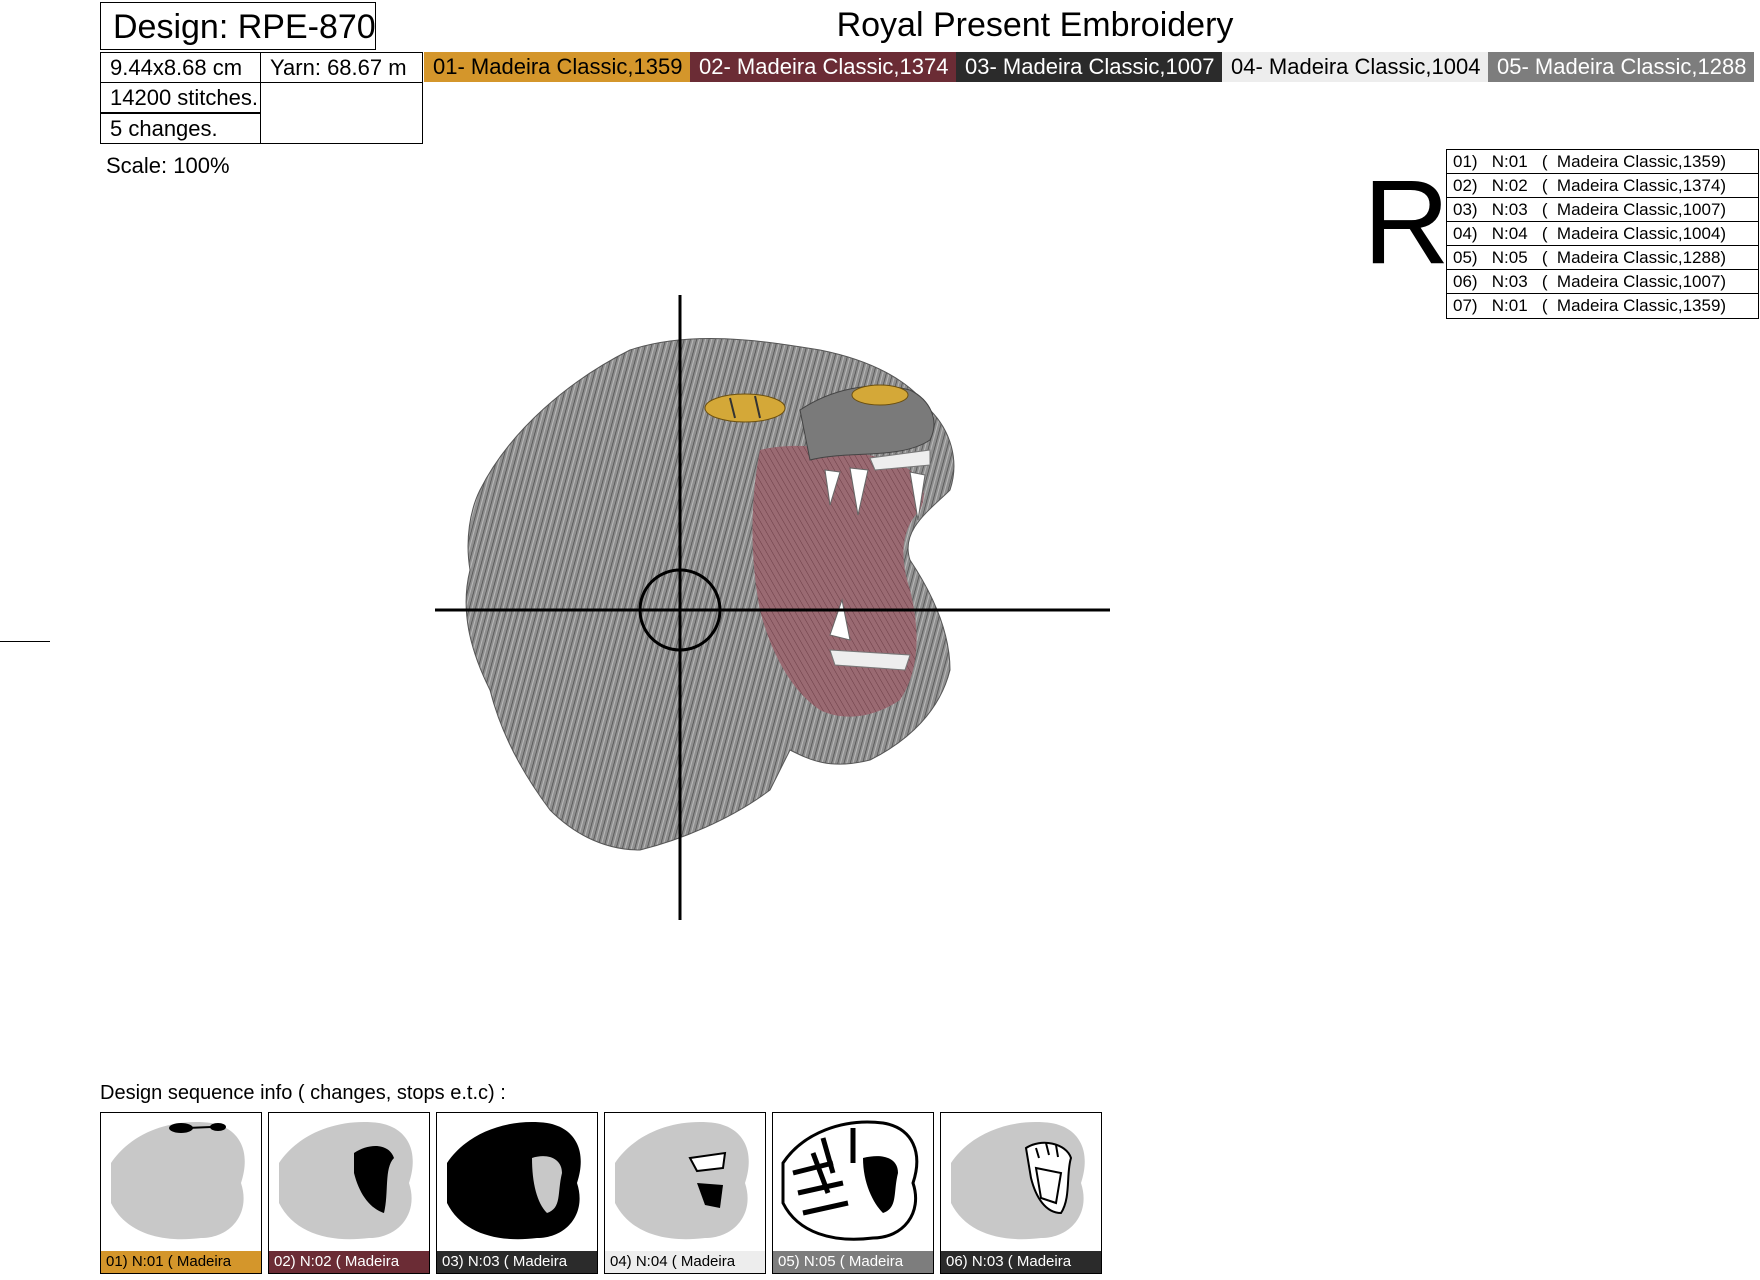  Describe the element at coordinates (341, 67) in the screenshot. I see `yarn-length: Yarn: 68.67 m` at that location.